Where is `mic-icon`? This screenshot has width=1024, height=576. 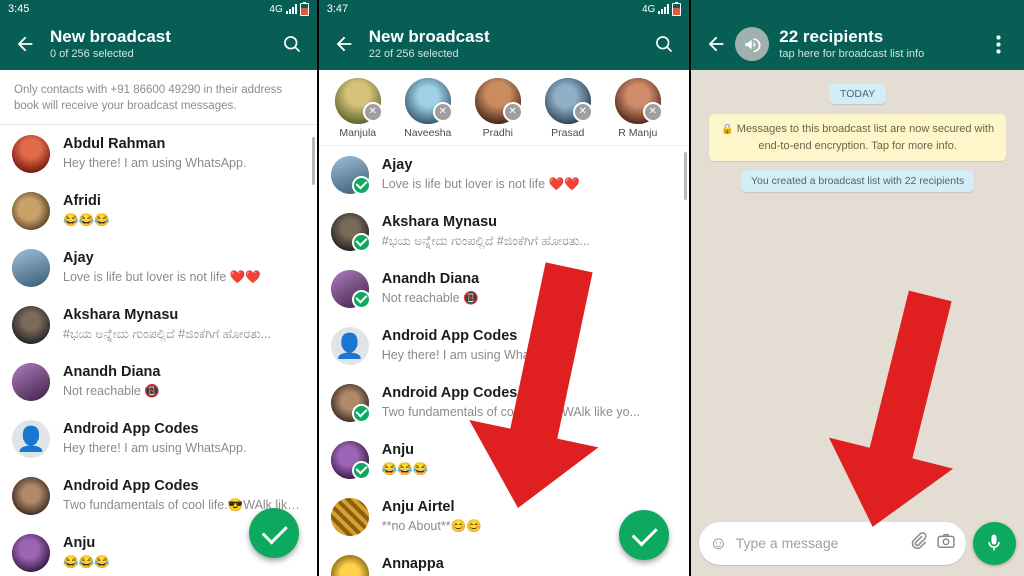 mic-icon is located at coordinates (994, 542).